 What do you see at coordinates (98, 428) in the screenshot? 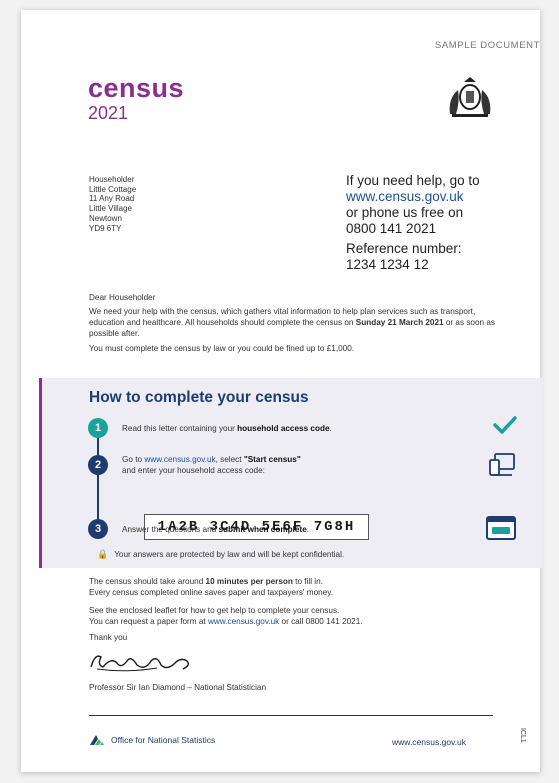
I see `step-1-badge: 1` at bounding box center [98, 428].